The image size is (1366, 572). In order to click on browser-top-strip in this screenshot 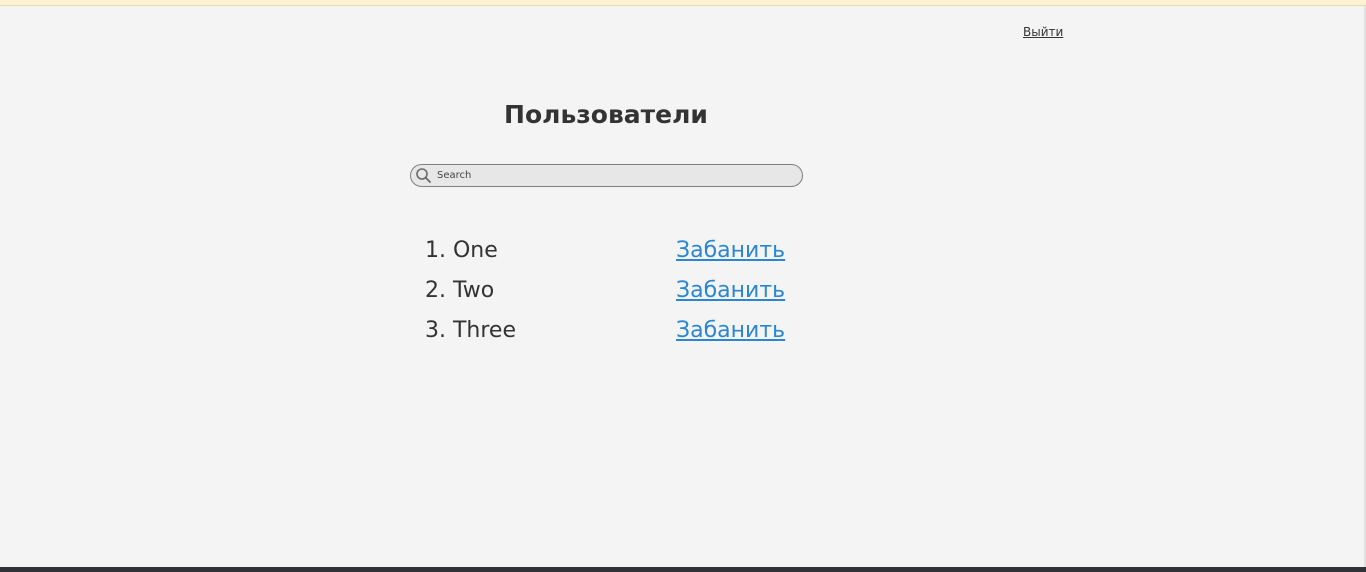, I will do `click(683, 3)`.